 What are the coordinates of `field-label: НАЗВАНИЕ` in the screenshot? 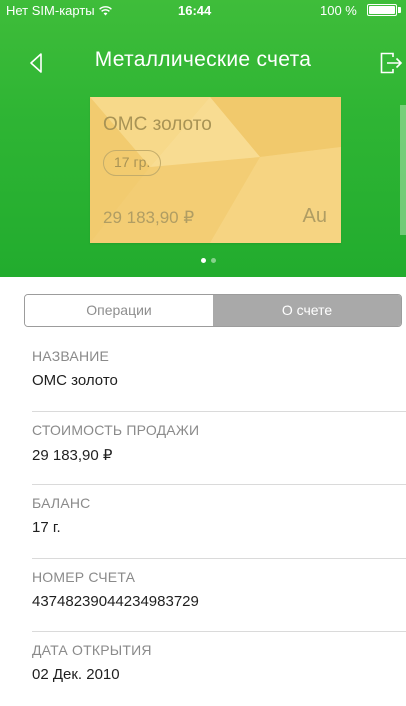 It's located at (71, 356).